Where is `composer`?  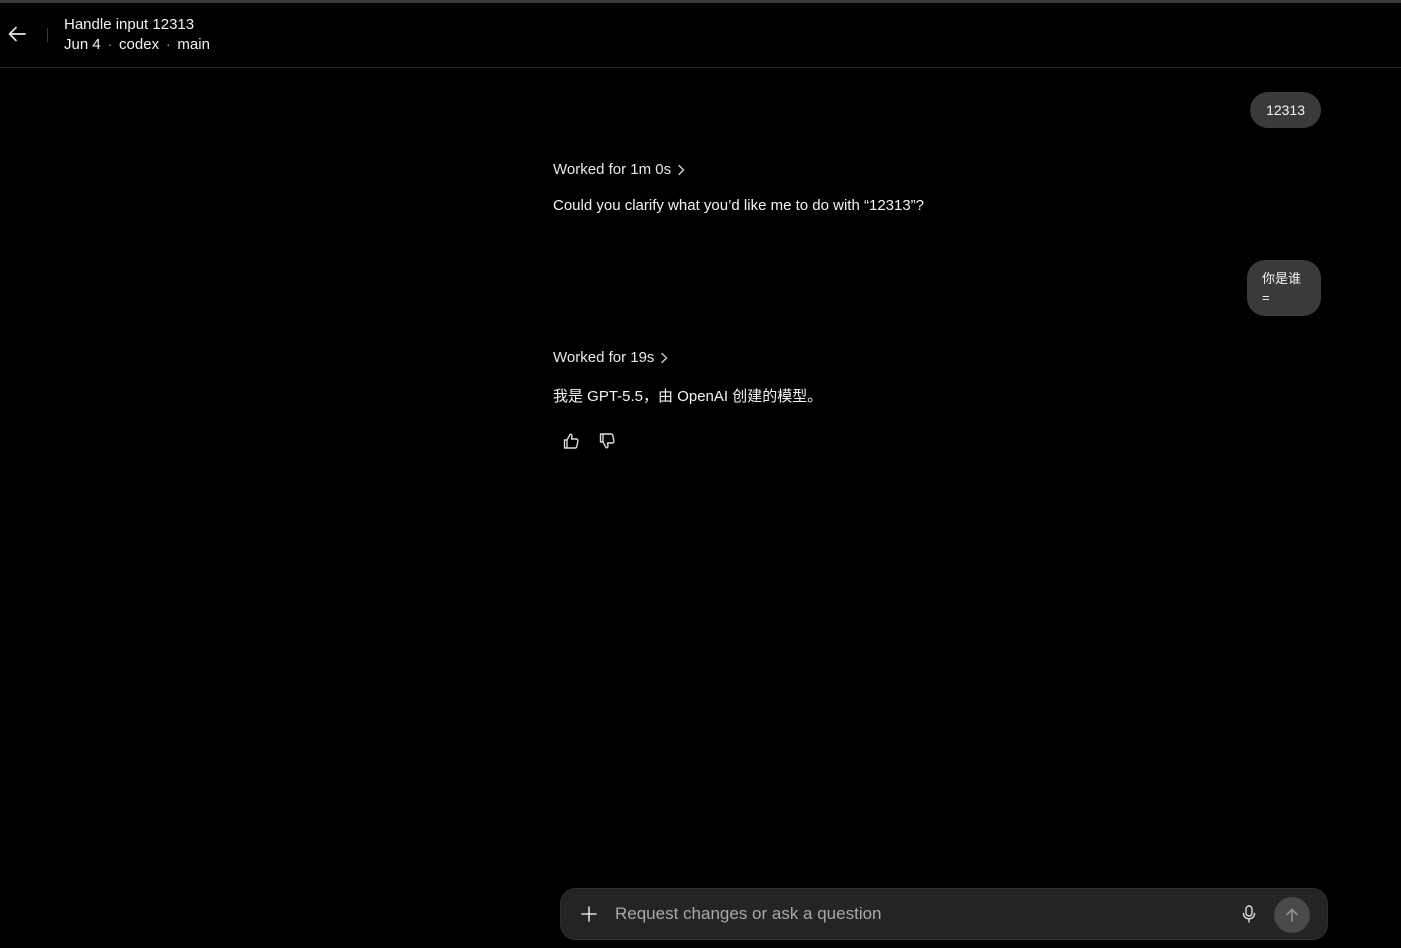 composer is located at coordinates (944, 914).